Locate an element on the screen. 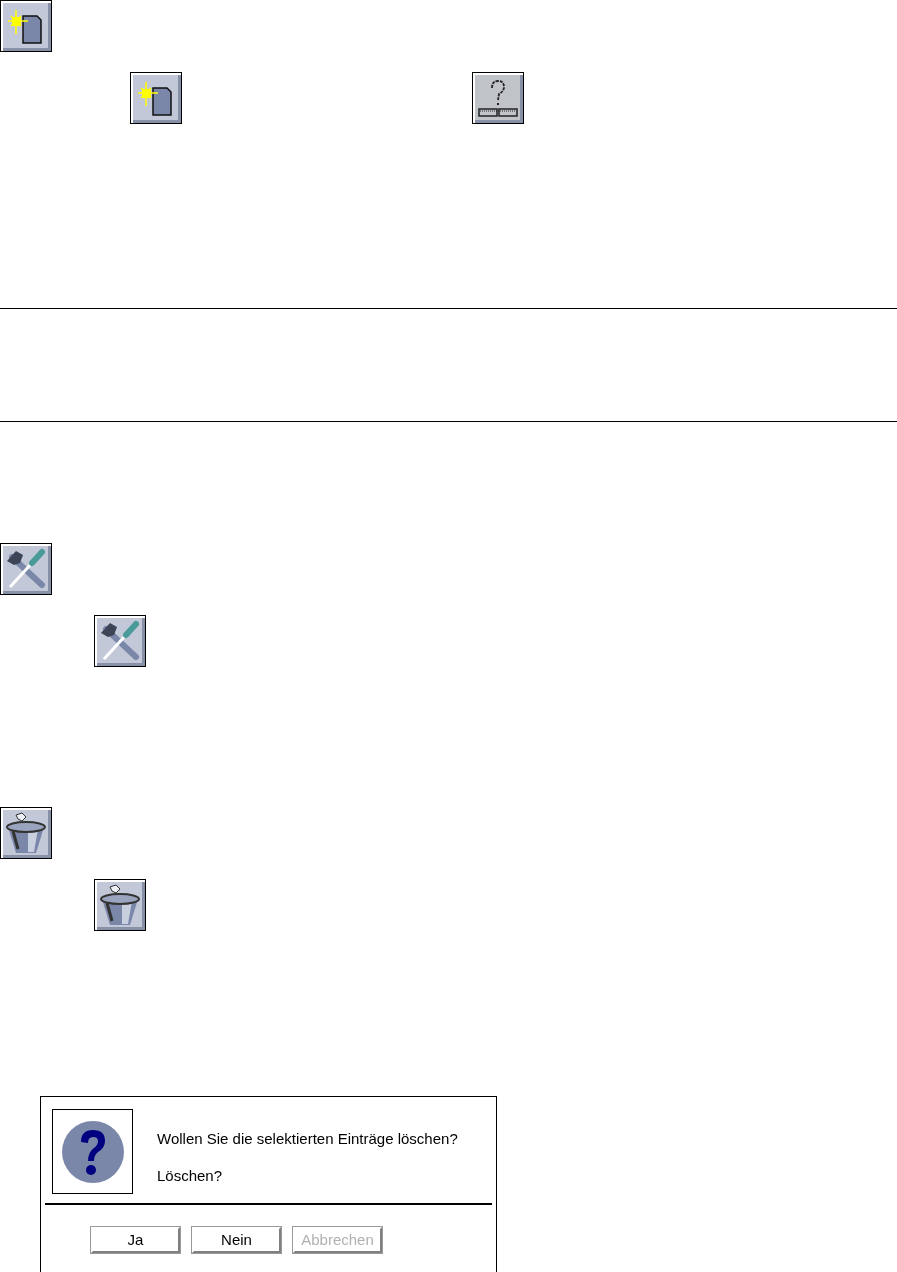 The height and width of the screenshot is (1272, 897). dialog-button: Ja is located at coordinates (135, 1240).